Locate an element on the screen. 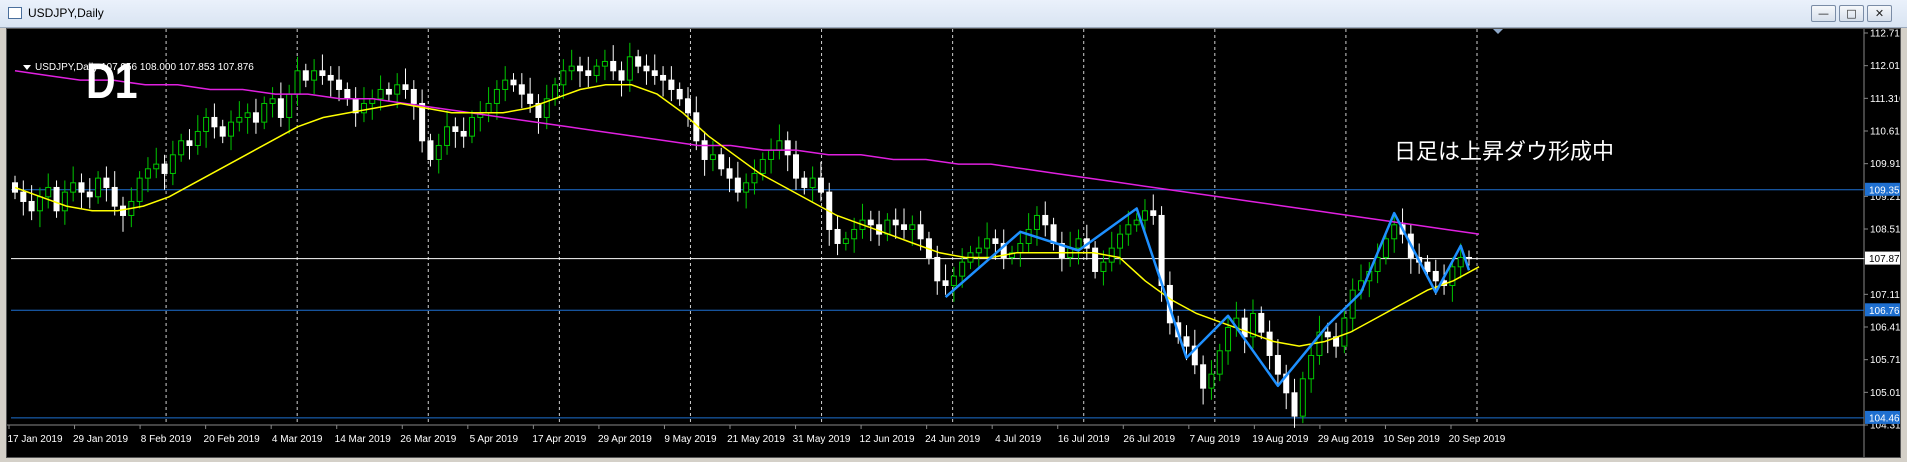 The height and width of the screenshot is (462, 1907). y-tick-label: 108.510 is located at coordinates (1885, 230).